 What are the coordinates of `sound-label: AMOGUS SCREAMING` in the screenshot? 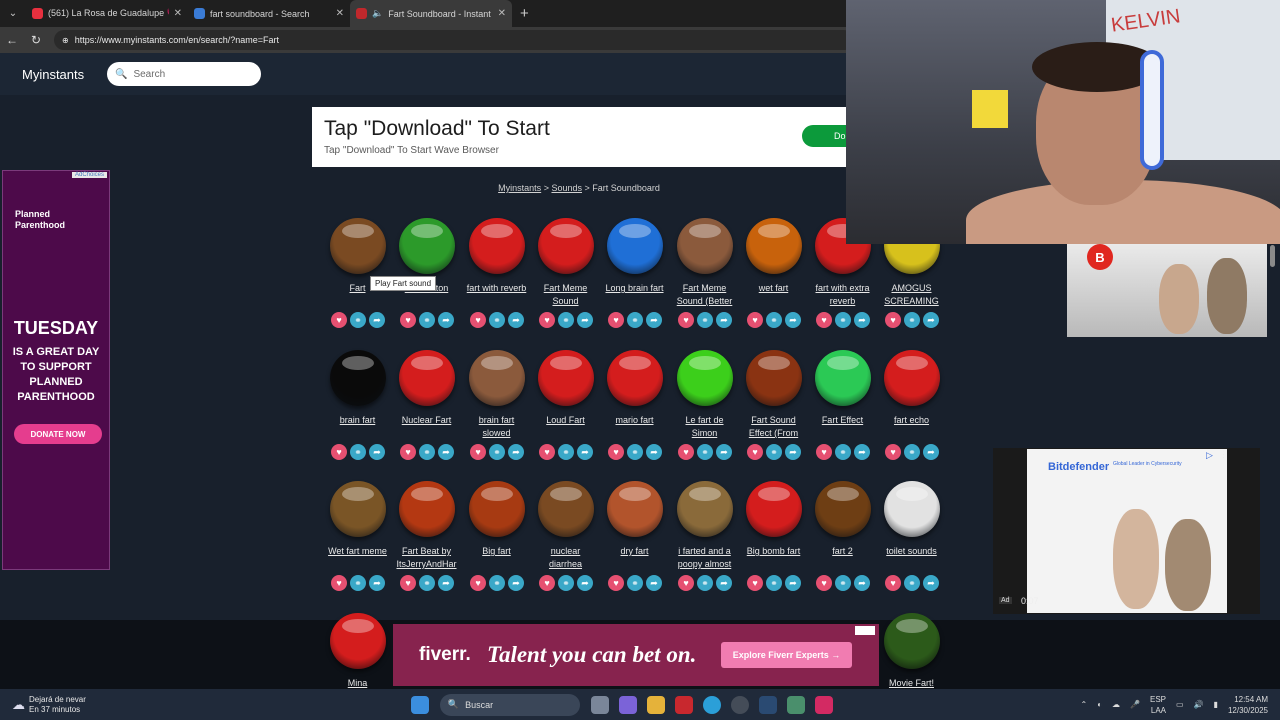 It's located at (911, 295).